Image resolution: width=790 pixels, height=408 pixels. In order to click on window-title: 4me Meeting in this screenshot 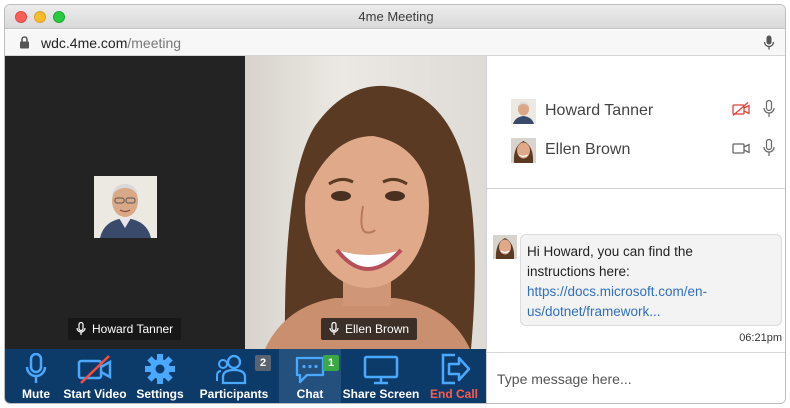, I will do `click(396, 16)`.